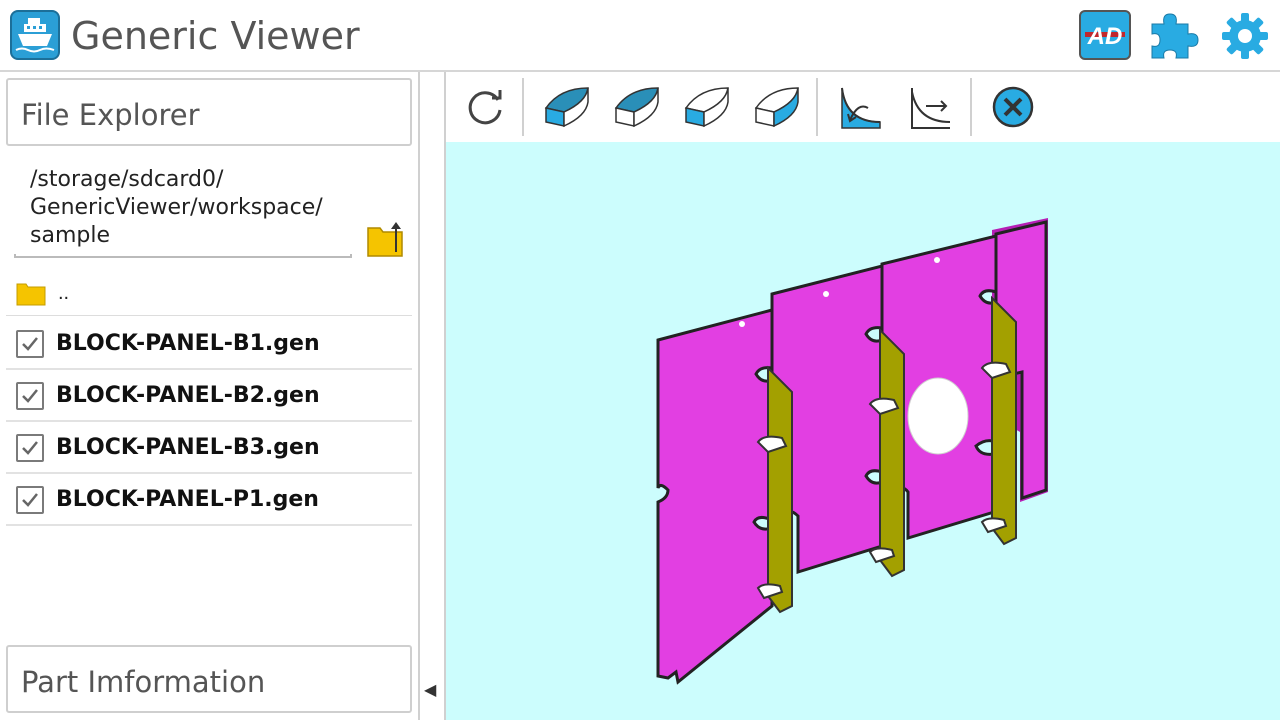 This screenshot has width=1280, height=720. Describe the element at coordinates (35, 35) in the screenshot. I see `app-ship-icon` at that location.